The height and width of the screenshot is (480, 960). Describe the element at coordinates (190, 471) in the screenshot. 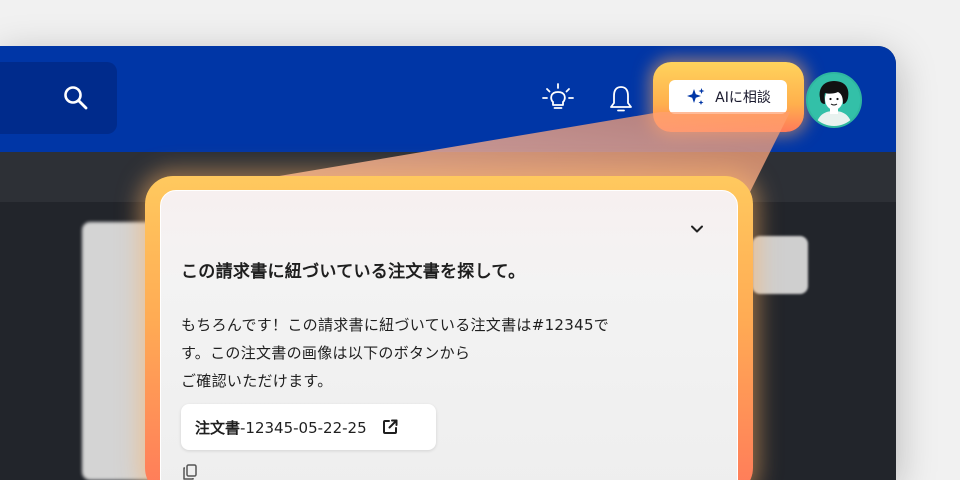

I see `copy-icon` at that location.